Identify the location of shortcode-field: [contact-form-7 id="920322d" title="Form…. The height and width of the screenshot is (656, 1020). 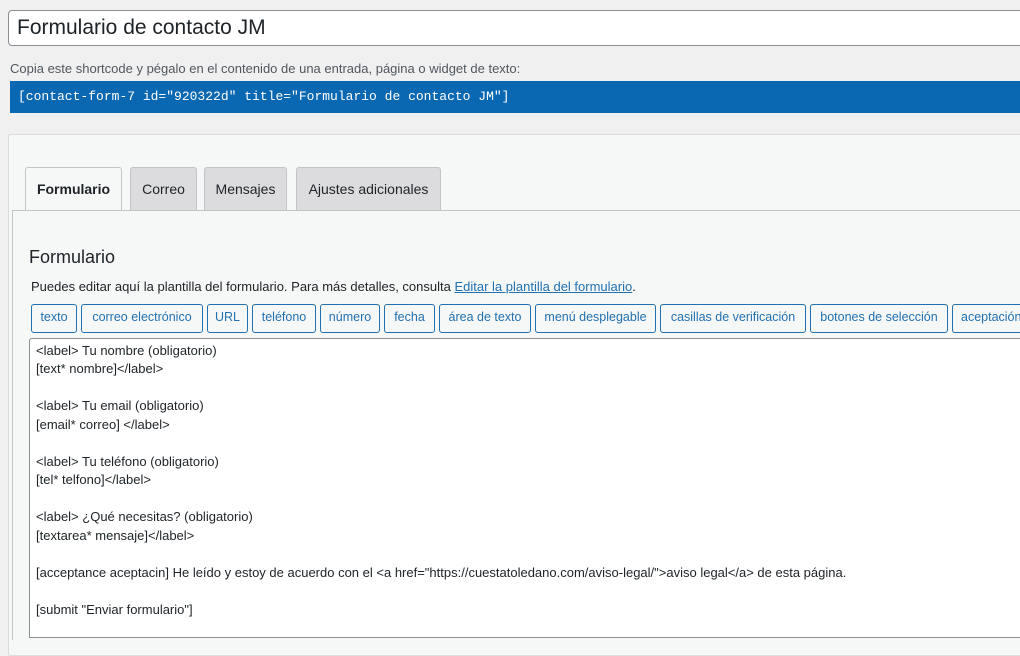
(515, 97).